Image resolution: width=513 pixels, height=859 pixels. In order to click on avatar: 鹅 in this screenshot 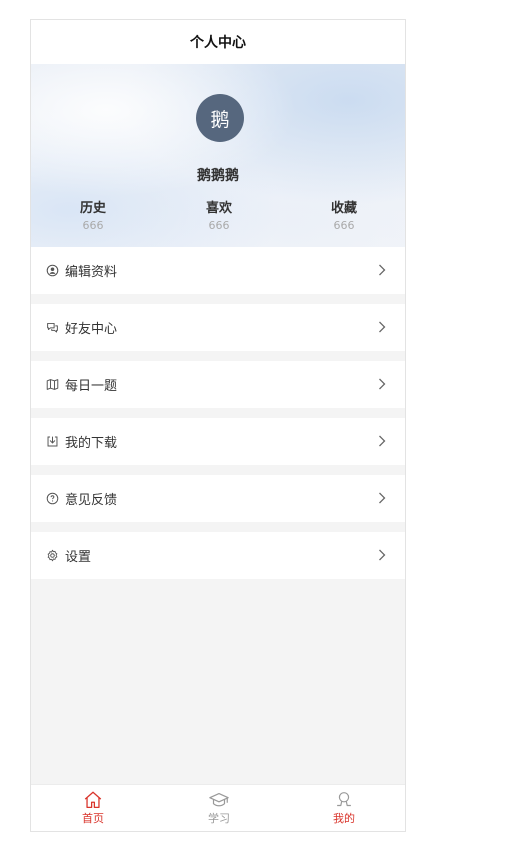, I will do `click(220, 118)`.